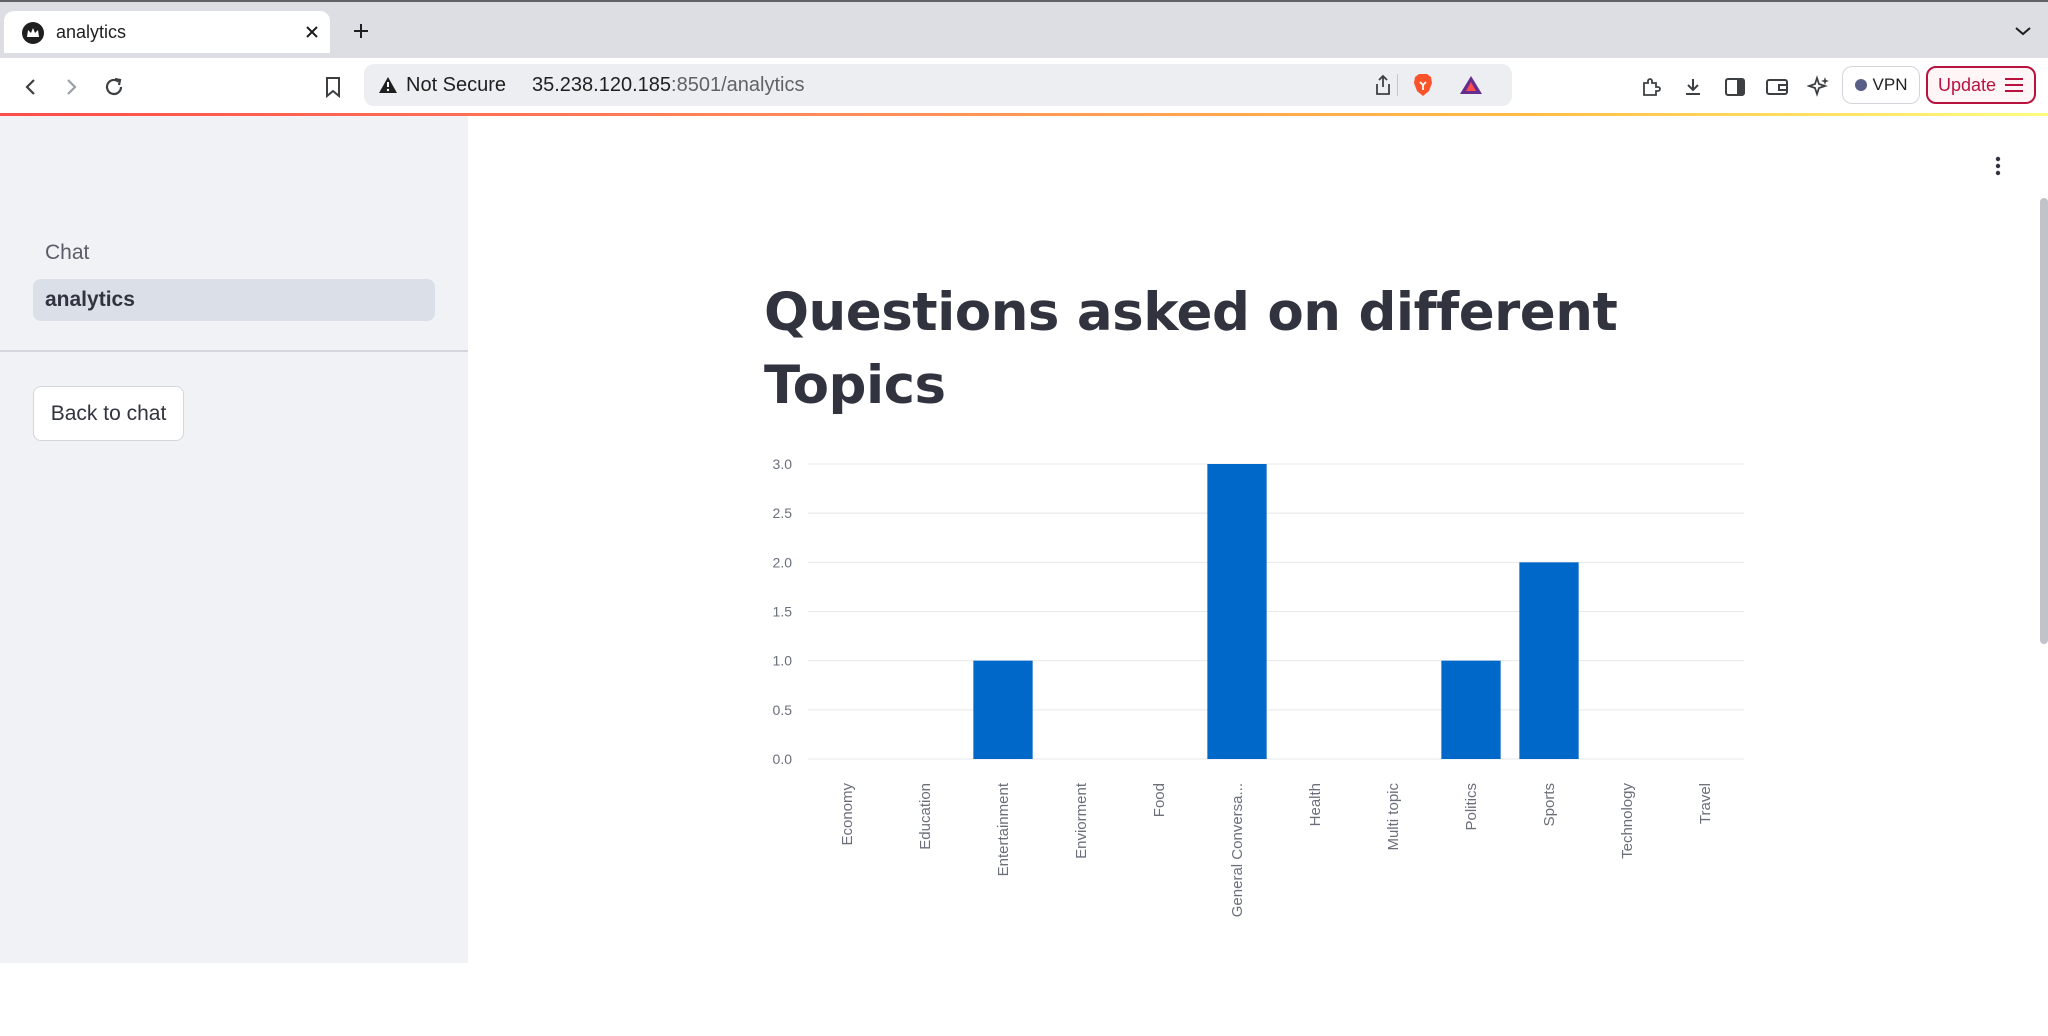  Describe the element at coordinates (71, 87) in the screenshot. I see `forward-arrow-icon` at that location.